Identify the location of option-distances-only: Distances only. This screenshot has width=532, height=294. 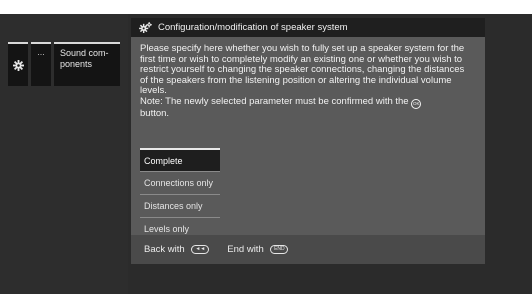
(180, 205).